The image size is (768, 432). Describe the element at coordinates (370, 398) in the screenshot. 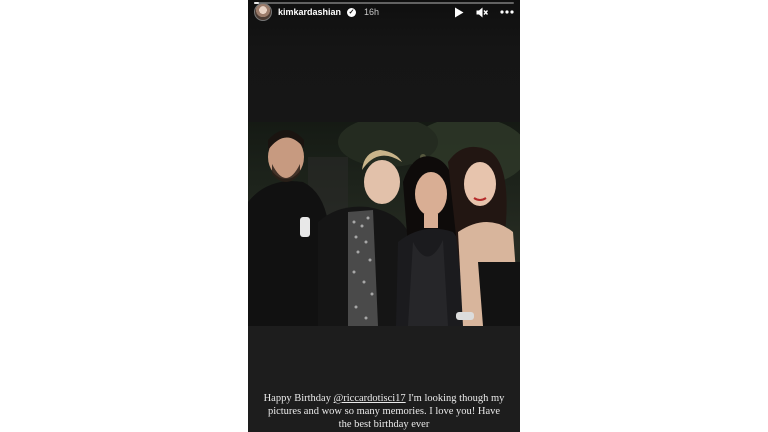

I see `caption-mention-link: @riccardotisci17` at that location.